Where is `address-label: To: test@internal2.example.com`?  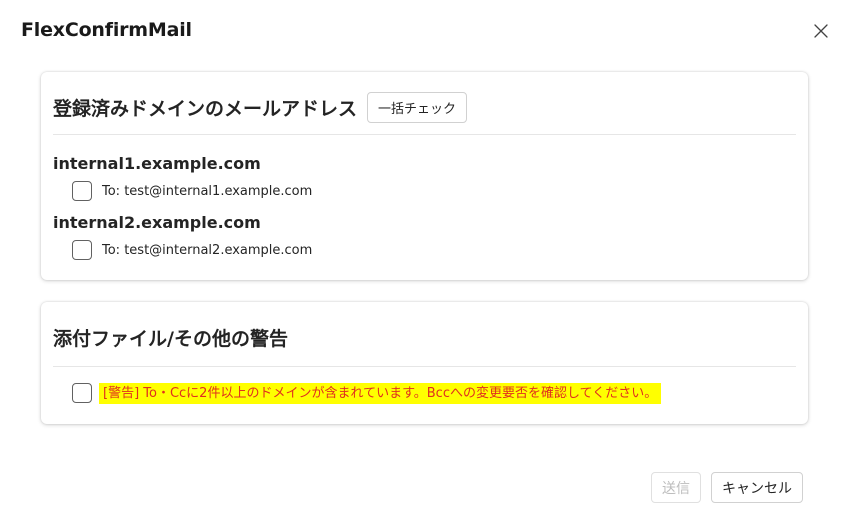
address-label: To: test@internal2.example.com is located at coordinates (207, 250).